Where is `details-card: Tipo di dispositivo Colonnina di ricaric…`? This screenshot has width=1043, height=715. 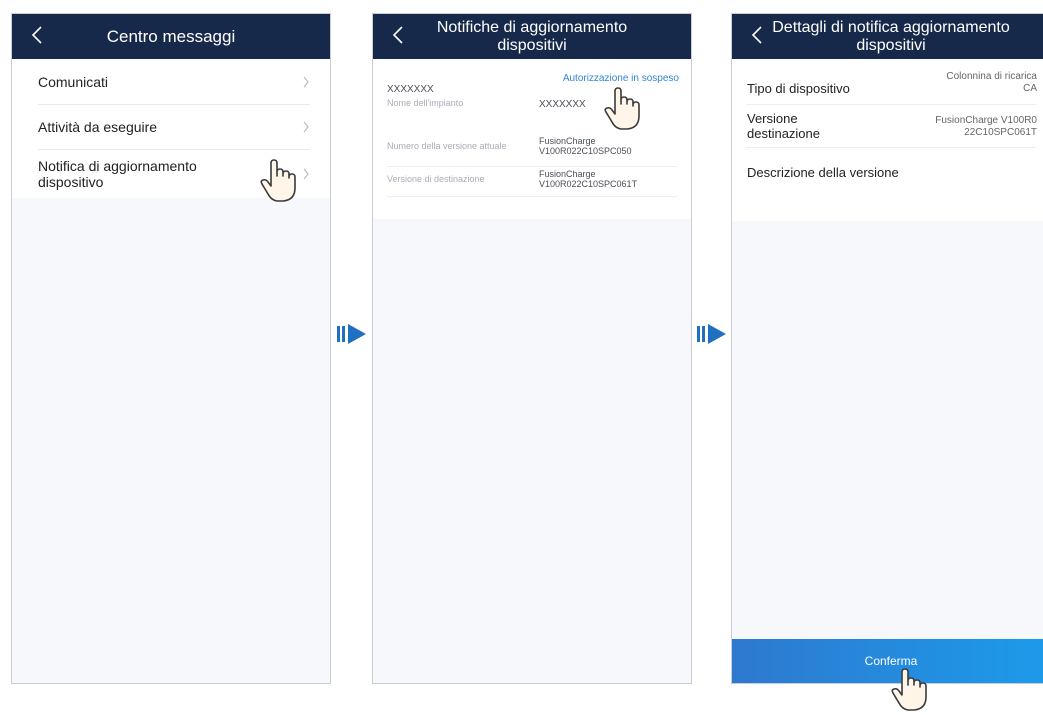 details-card: Tipo di dispositivo Colonnina di ricaric… is located at coordinates (887, 140).